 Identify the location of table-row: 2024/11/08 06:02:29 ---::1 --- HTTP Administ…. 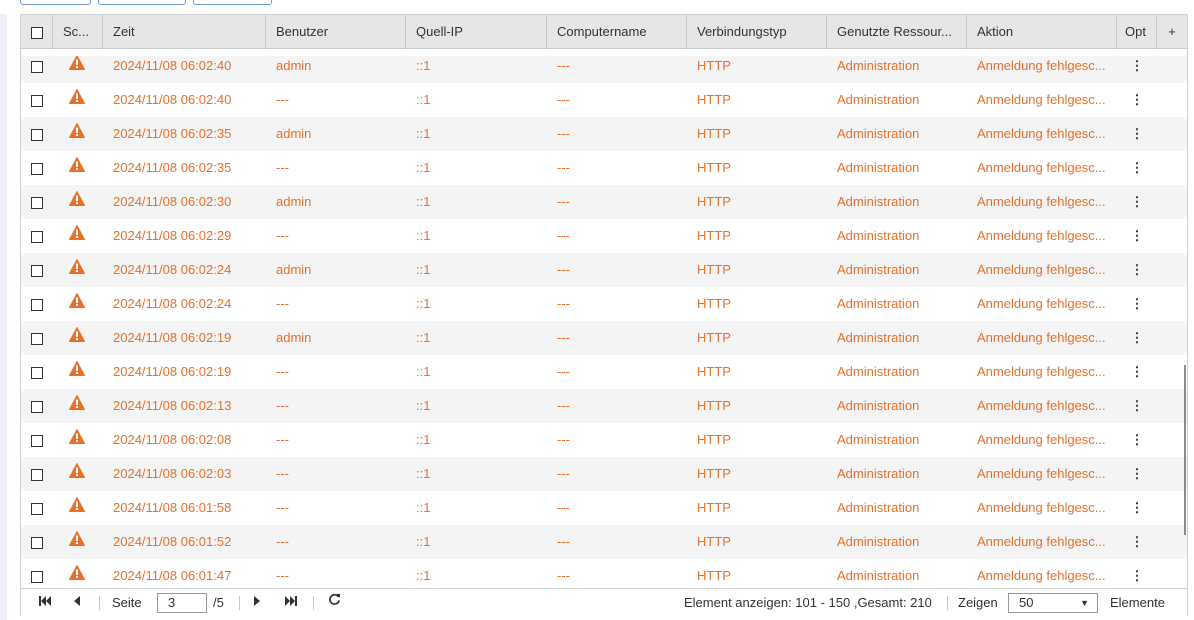
(604, 236).